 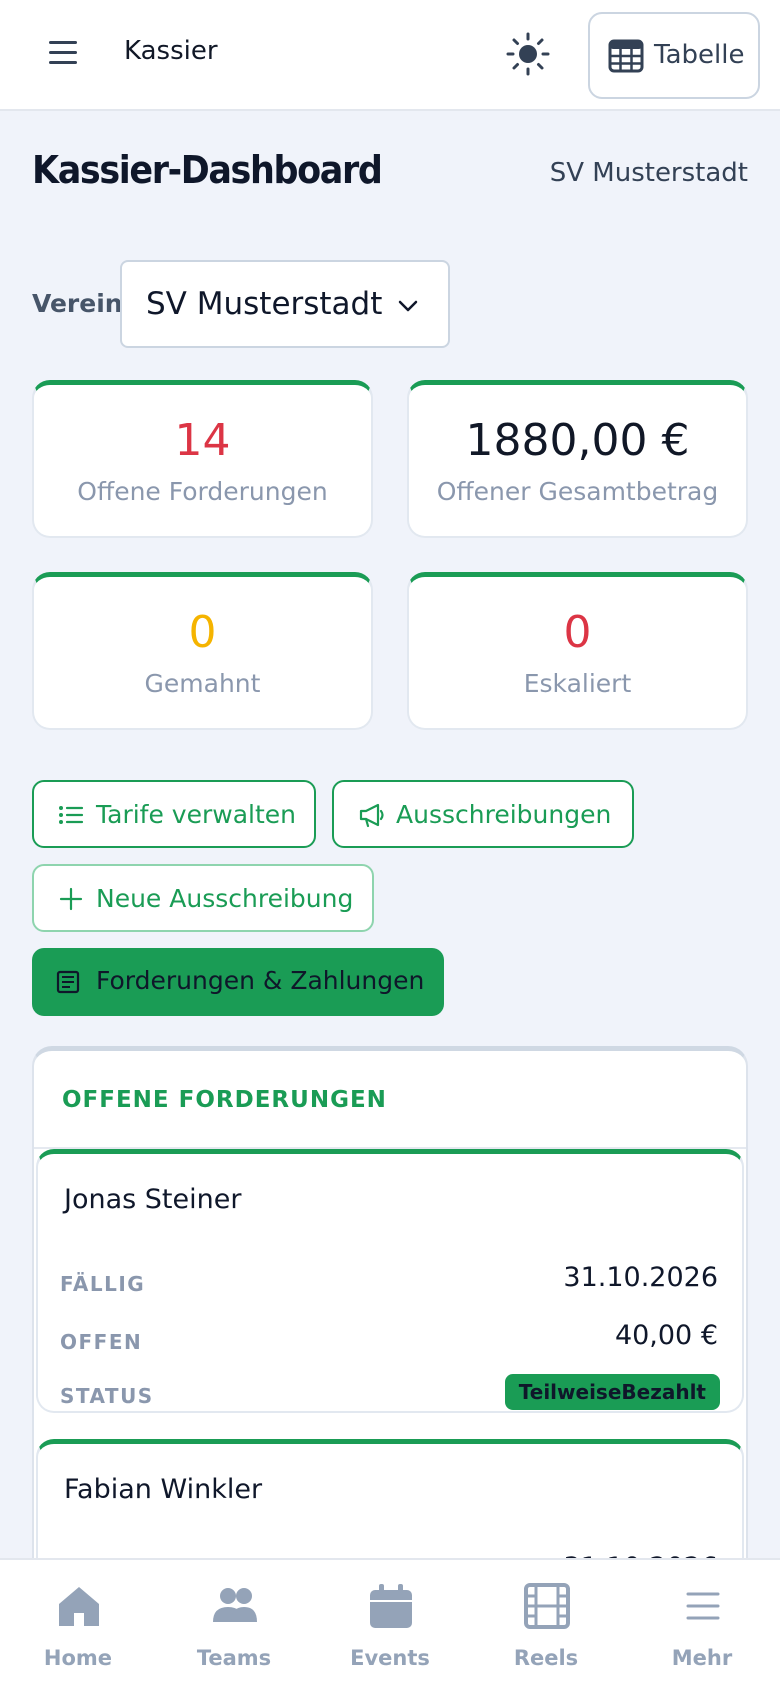 What do you see at coordinates (703, 1606) in the screenshot?
I see `menu-icon` at bounding box center [703, 1606].